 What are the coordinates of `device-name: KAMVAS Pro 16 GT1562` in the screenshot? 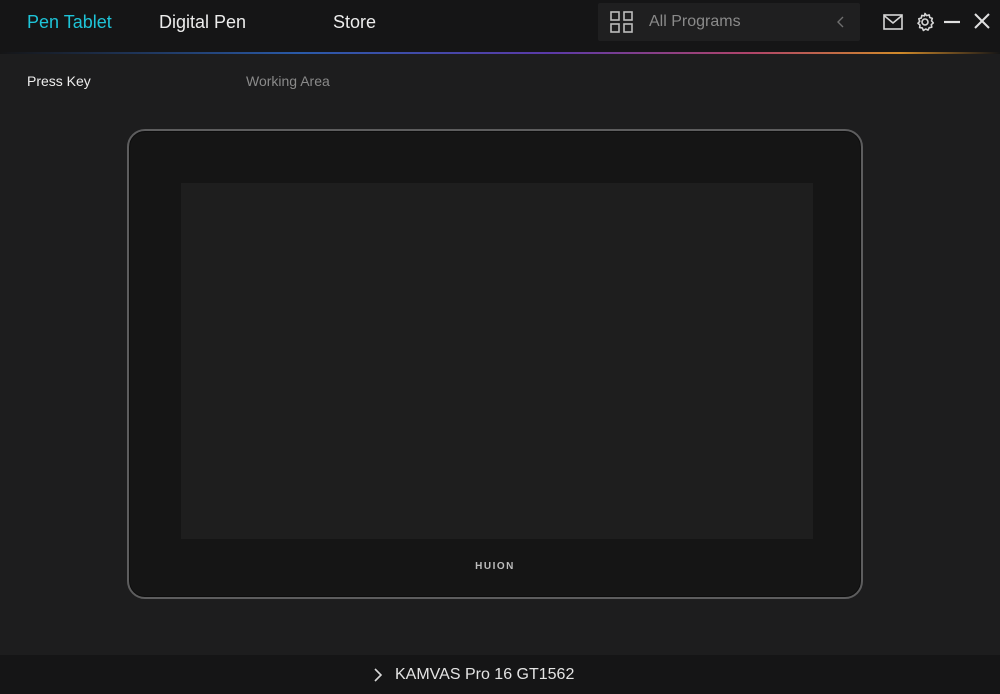 It's located at (485, 674).